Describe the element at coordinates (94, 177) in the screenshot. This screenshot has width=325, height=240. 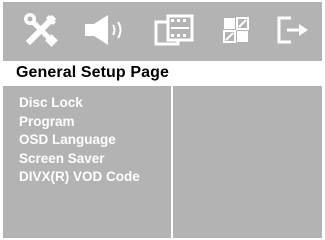
I see `menu-item-divx-vod-code: DIVX(R) VOD Code` at that location.